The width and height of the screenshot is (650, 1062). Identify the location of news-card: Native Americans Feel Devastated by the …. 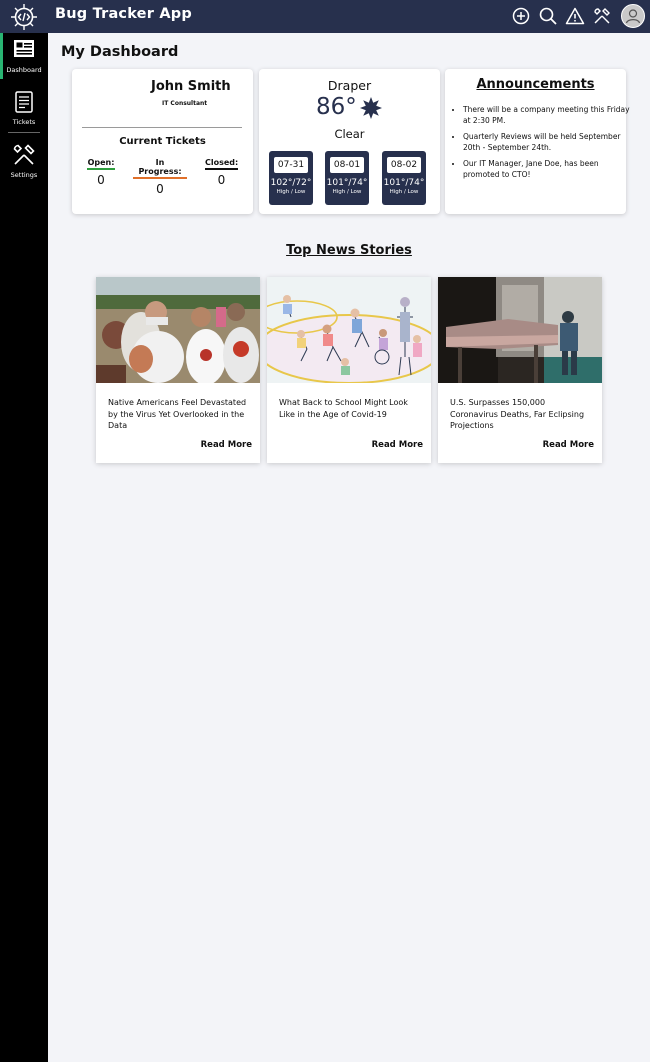
(178, 370).